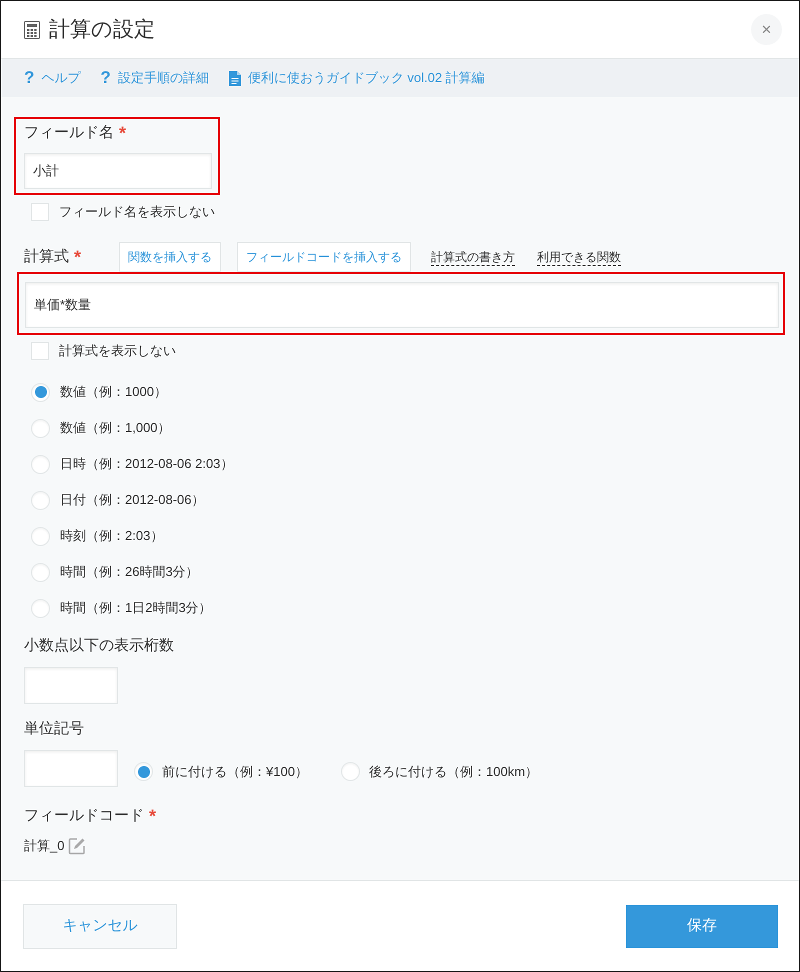 Image resolution: width=800 pixels, height=972 pixels. What do you see at coordinates (579, 257) in the screenshot?
I see `help-text-link: 利用できる関数` at bounding box center [579, 257].